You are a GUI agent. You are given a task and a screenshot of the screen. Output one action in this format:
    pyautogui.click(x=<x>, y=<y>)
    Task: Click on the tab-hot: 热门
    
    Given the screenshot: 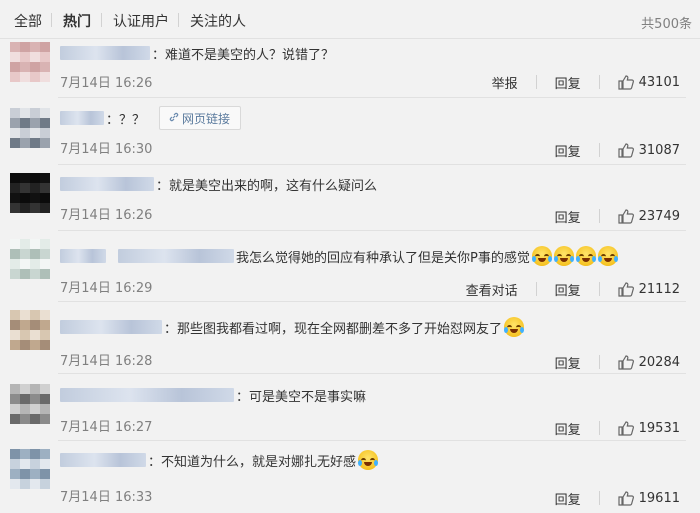 What is the action you would take?
    pyautogui.click(x=77, y=21)
    